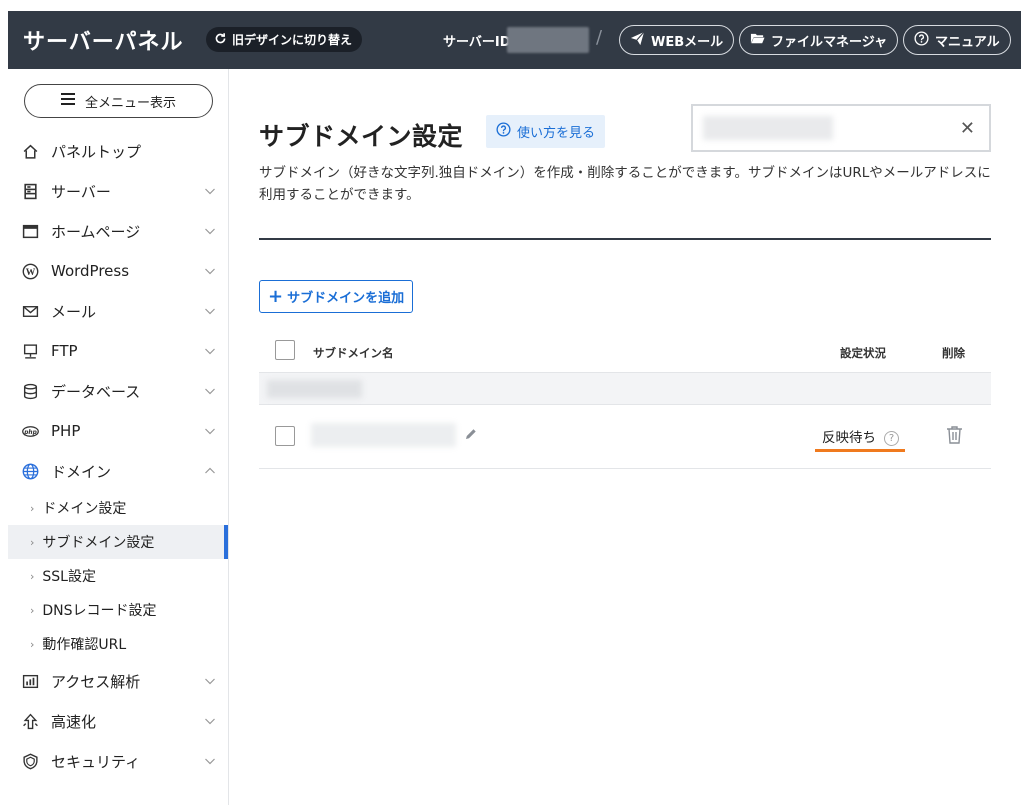 The image size is (1027, 805). What do you see at coordinates (841, 128) in the screenshot?
I see `domain-filter-field: ✕` at bounding box center [841, 128].